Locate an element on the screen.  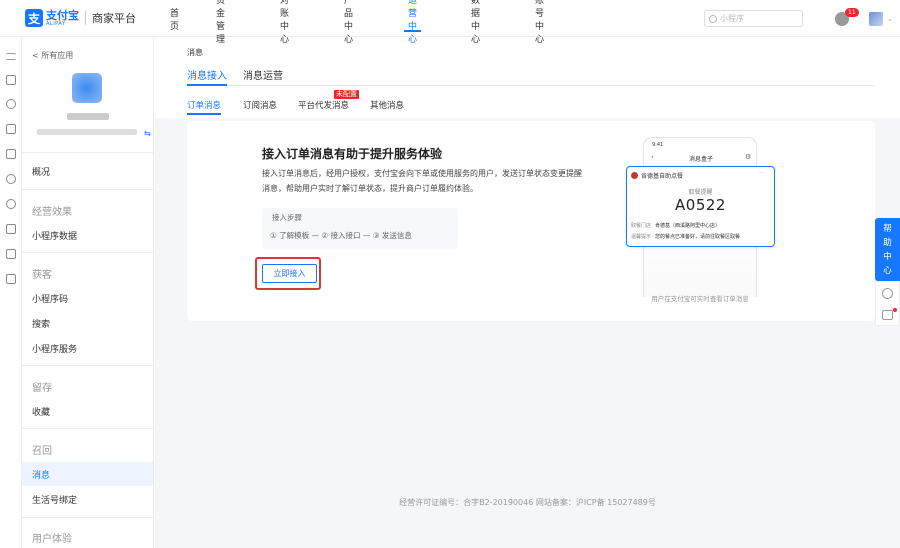
shop-name: 肯德基自助点餐 is located at coordinates (662, 176).